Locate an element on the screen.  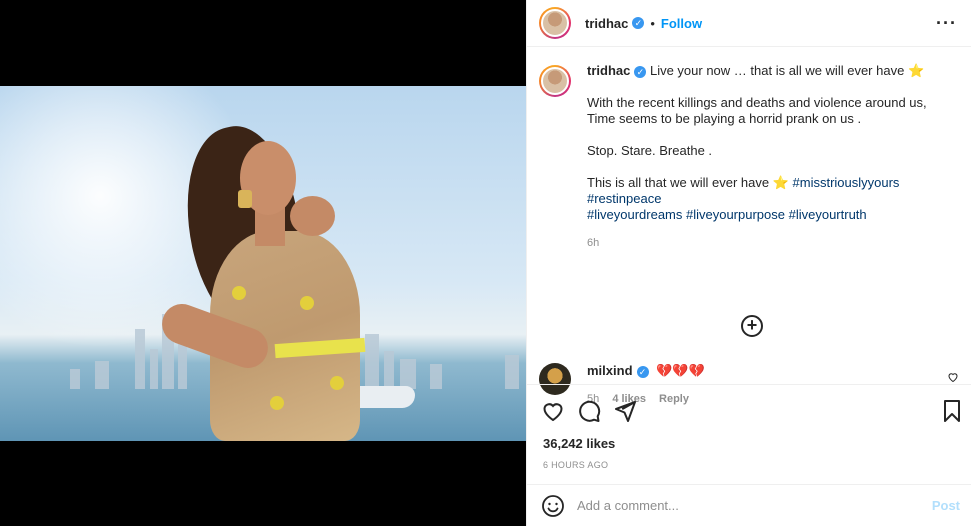
add-comment-bar: Post is located at coordinates (749, 505).